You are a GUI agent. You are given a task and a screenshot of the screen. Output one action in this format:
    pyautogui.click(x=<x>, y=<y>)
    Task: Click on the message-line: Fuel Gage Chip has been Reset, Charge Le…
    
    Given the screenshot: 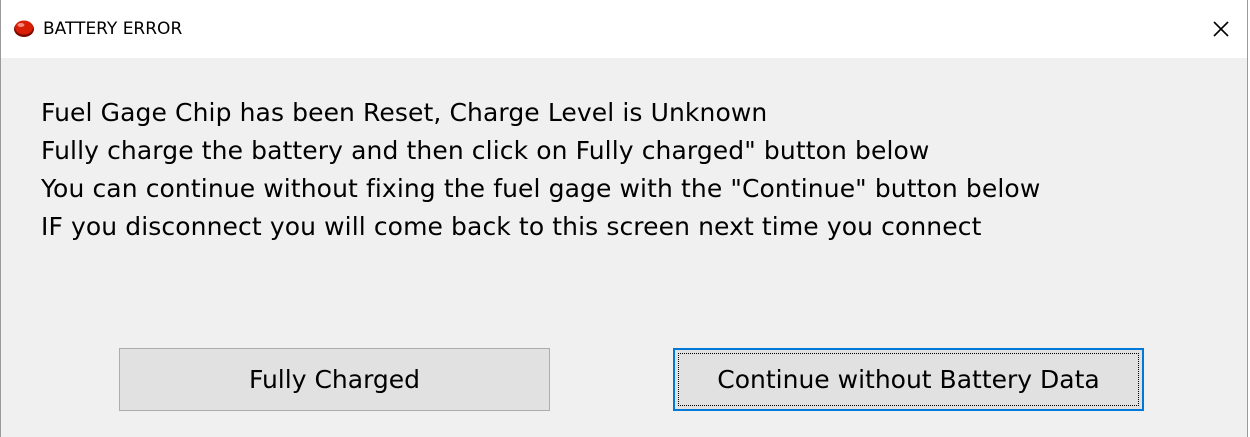 What is the action you would take?
    pyautogui.click(x=404, y=112)
    